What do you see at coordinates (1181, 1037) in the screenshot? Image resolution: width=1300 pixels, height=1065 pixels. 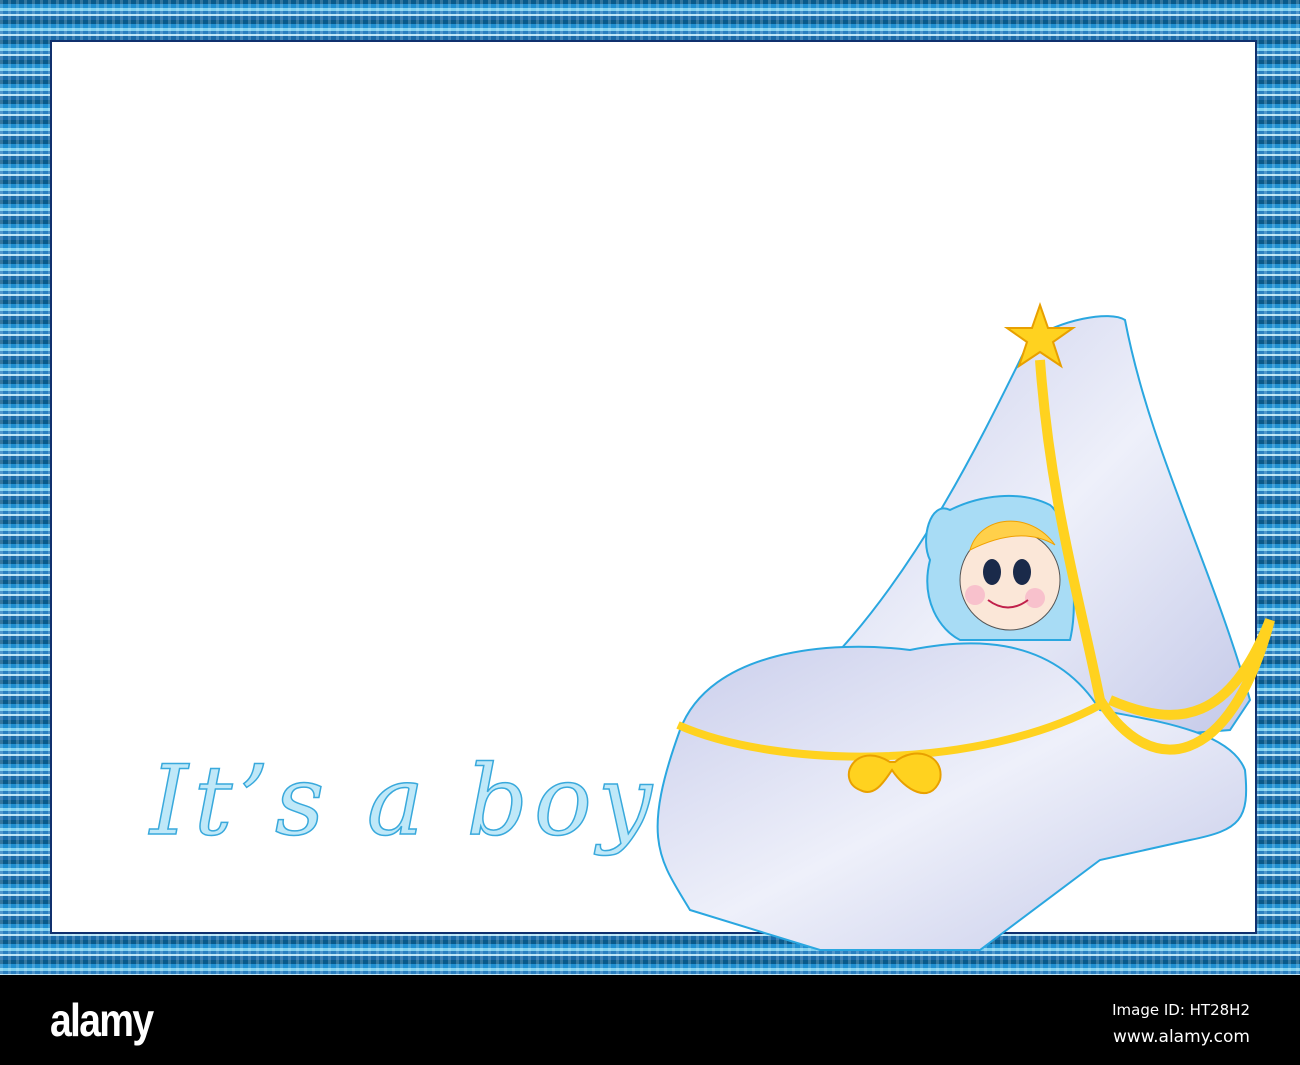 I see `website-link: www.alamy.com` at bounding box center [1181, 1037].